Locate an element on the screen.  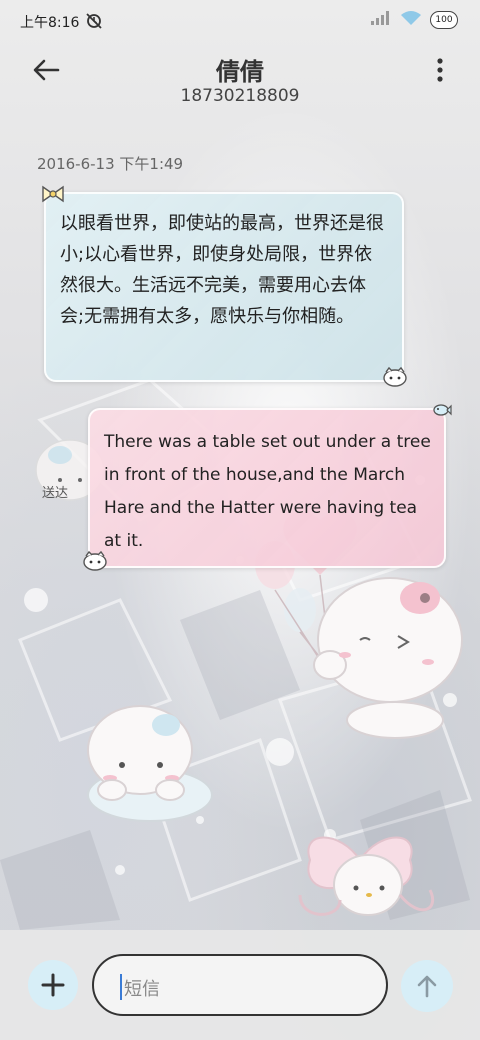
more-vertical-icon is located at coordinates (440, 70).